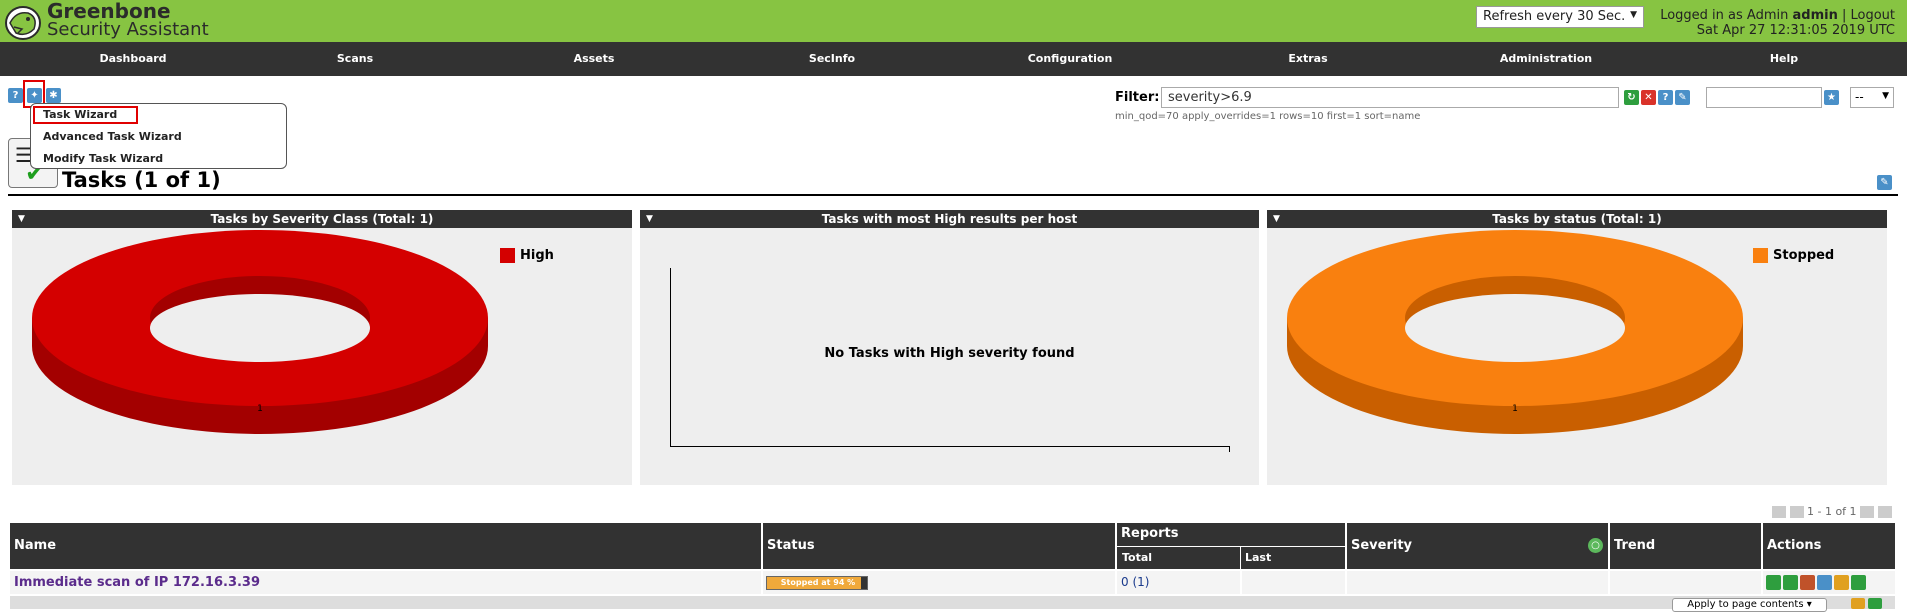  What do you see at coordinates (1070, 59) in the screenshot?
I see `nav-configuration: Configuration` at bounding box center [1070, 59].